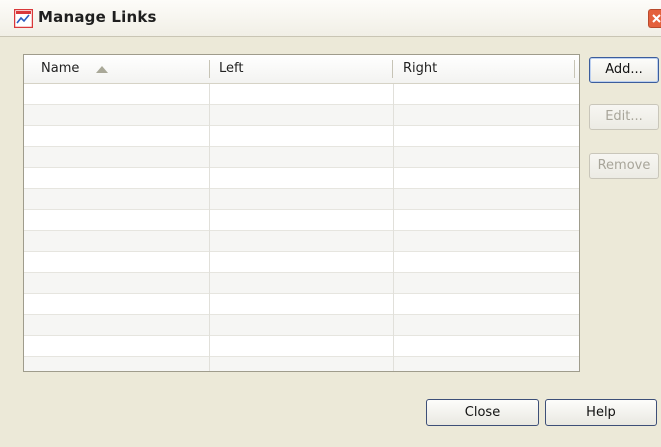 This screenshot has width=661, height=447. What do you see at coordinates (482, 412) in the screenshot?
I see `close-button: Close` at bounding box center [482, 412].